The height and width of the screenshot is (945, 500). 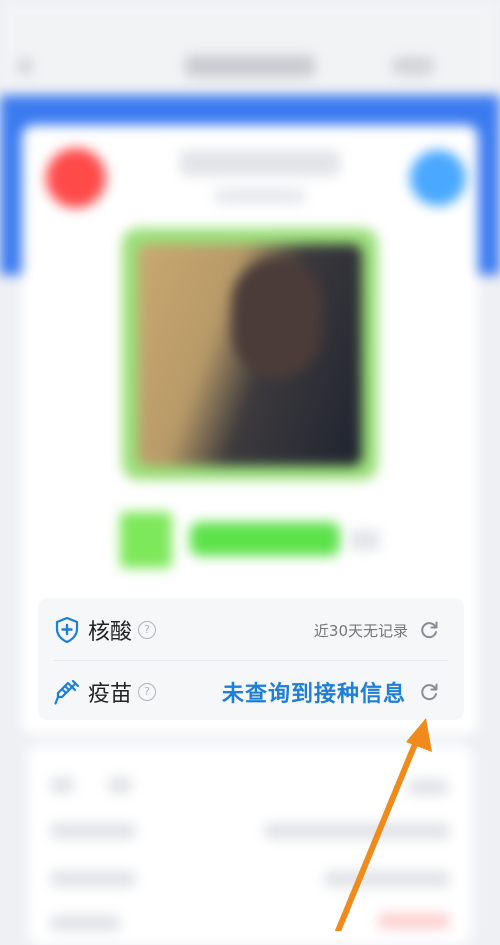 What do you see at coordinates (76, 178) in the screenshot?
I see `red-badge-icon` at bounding box center [76, 178].